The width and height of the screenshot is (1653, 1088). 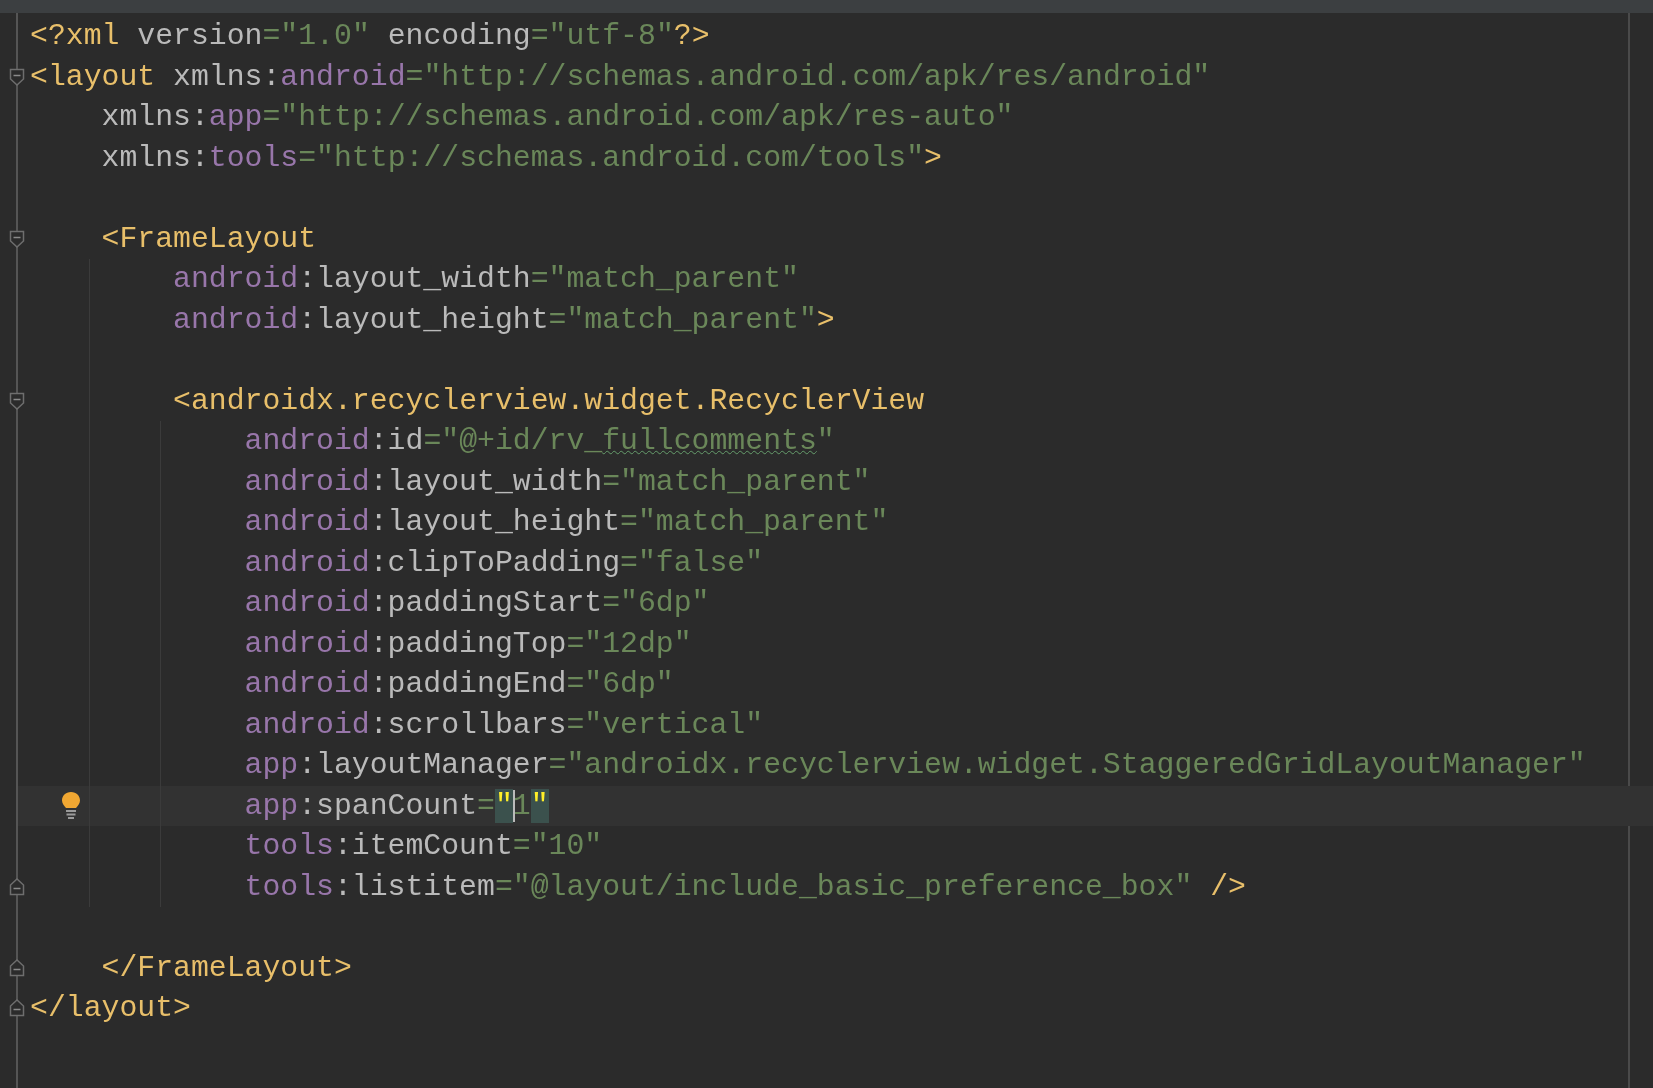 I want to click on code-line: android:clipToPadding="false", so click(x=504, y=562).